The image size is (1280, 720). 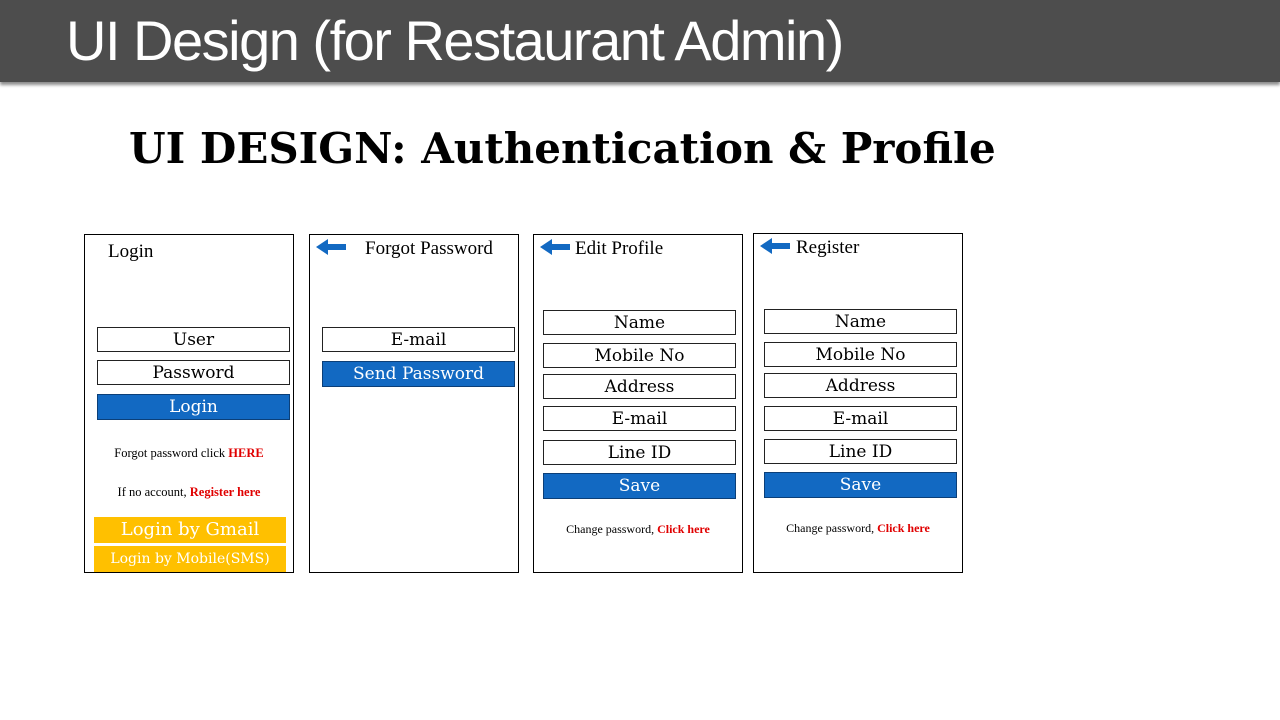 I want to click on login-mobile-button: Login by Mobile(SMS), so click(x=190, y=559).